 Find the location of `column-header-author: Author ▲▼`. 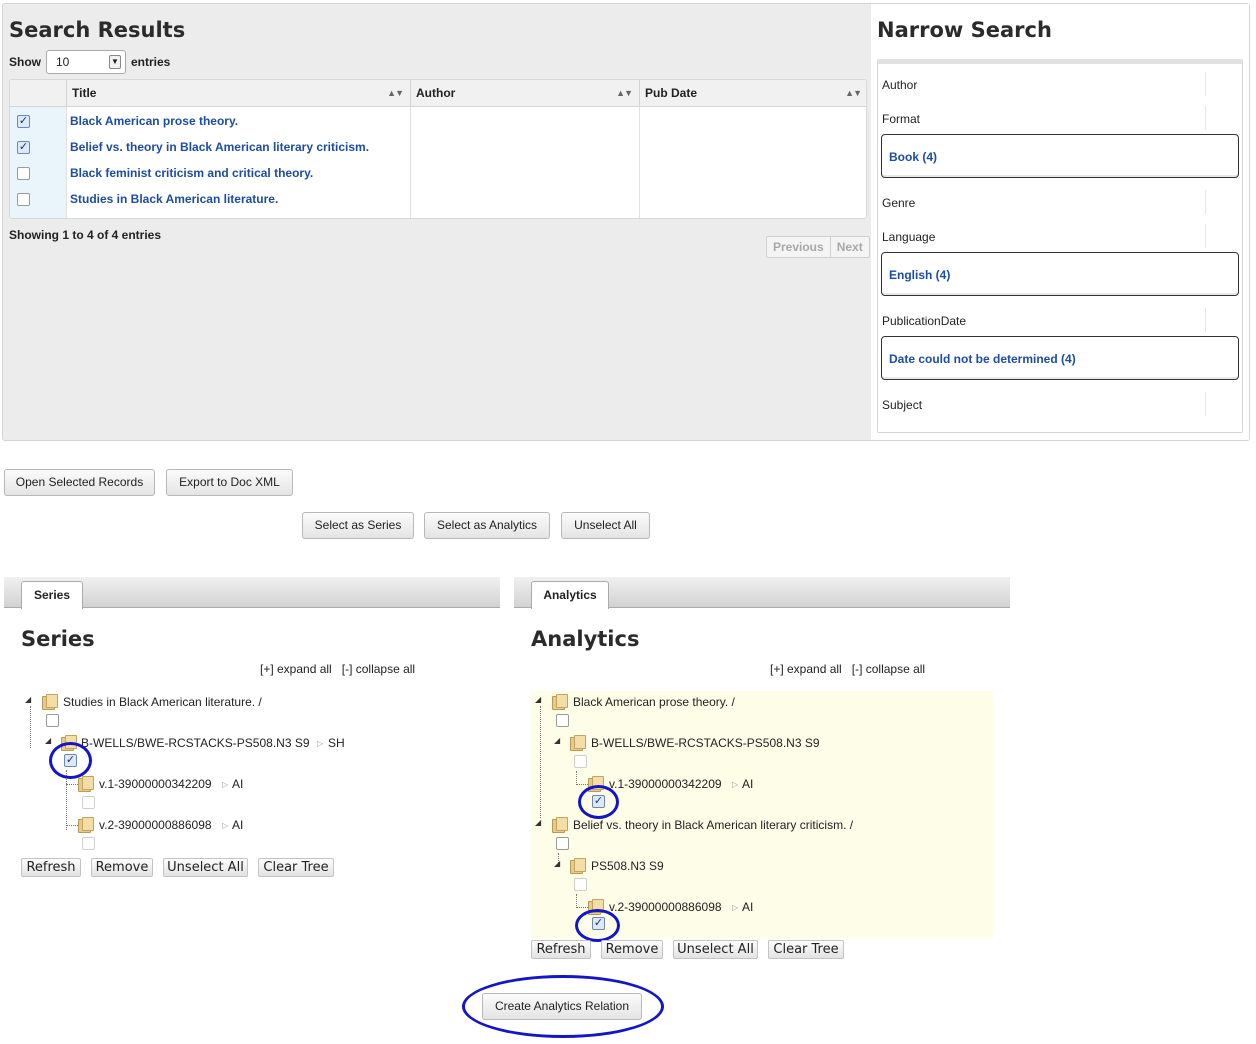

column-header-author: Author ▲▼ is located at coordinates (524, 93).